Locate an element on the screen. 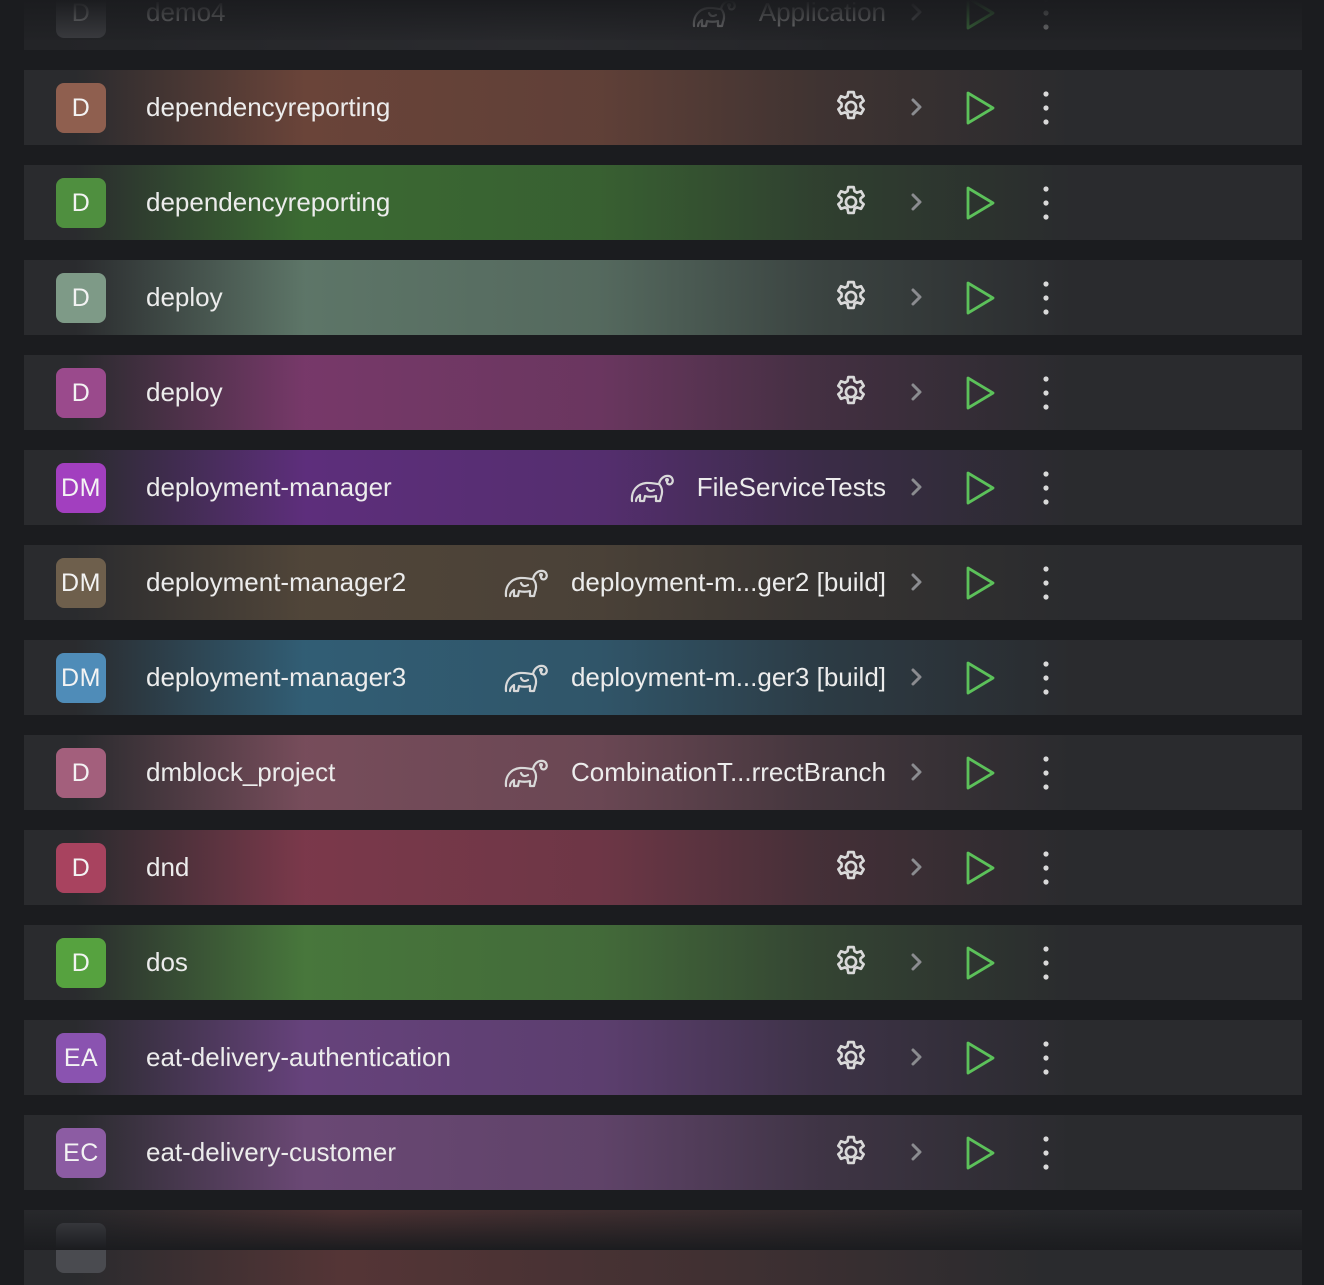 The width and height of the screenshot is (1324, 1285). run-config: Application is located at coordinates (788, 25).